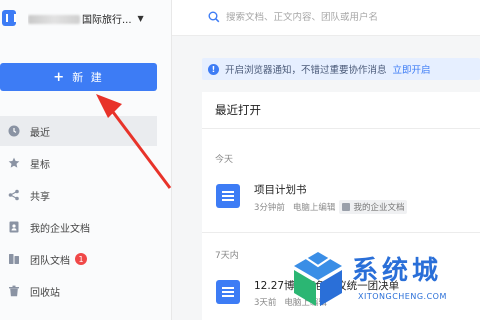  I want to click on share-icon, so click(14, 195).